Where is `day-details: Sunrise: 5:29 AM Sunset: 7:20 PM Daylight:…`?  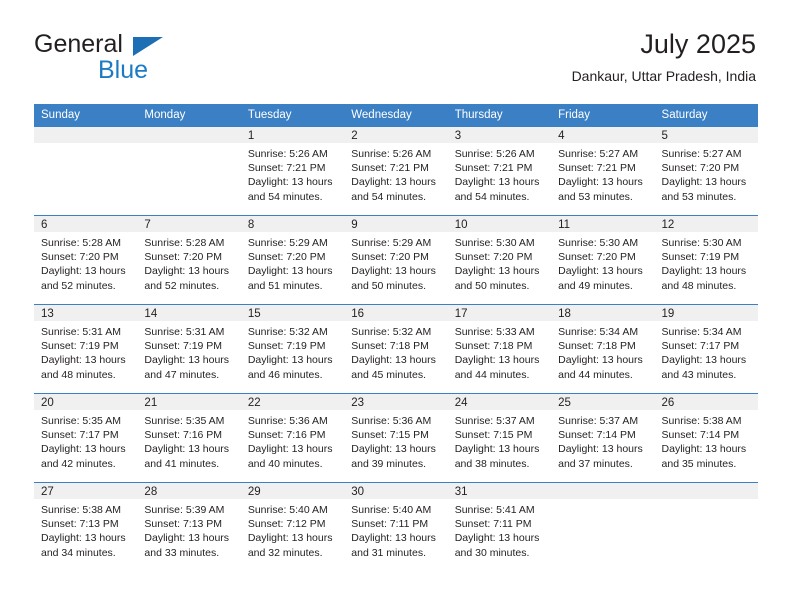
day-details: Sunrise: 5:29 AM Sunset: 7:20 PM Daylight:… is located at coordinates (292, 262).